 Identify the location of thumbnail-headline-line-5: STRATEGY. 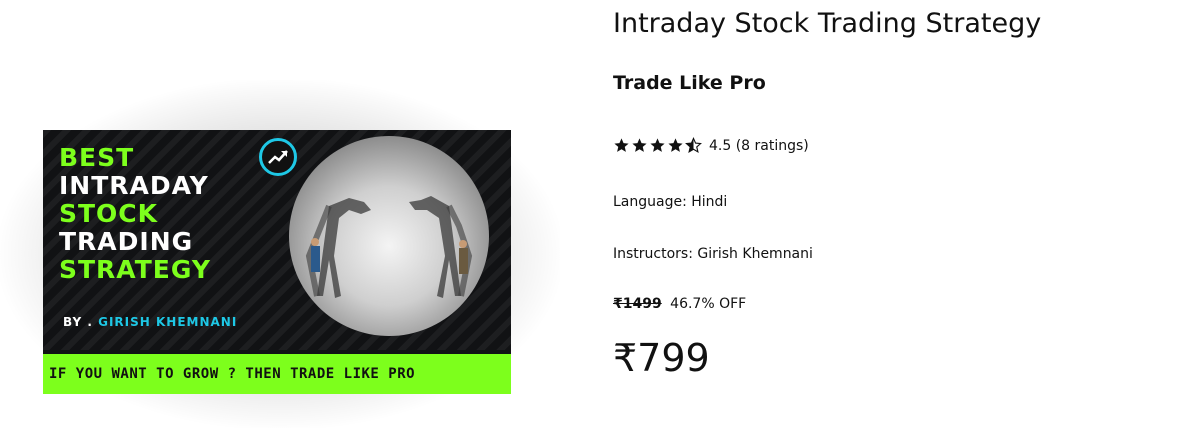
(135, 269).